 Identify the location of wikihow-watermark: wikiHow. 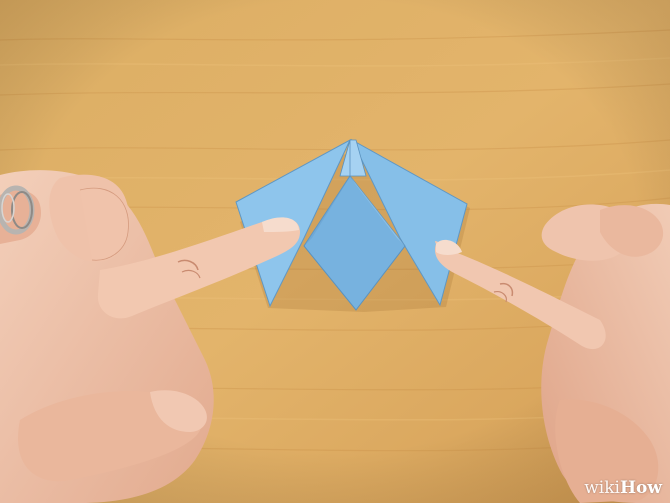
(623, 488).